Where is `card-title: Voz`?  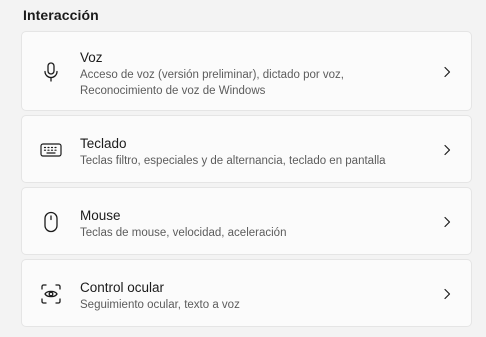
card-title: Voz is located at coordinates (91, 57).